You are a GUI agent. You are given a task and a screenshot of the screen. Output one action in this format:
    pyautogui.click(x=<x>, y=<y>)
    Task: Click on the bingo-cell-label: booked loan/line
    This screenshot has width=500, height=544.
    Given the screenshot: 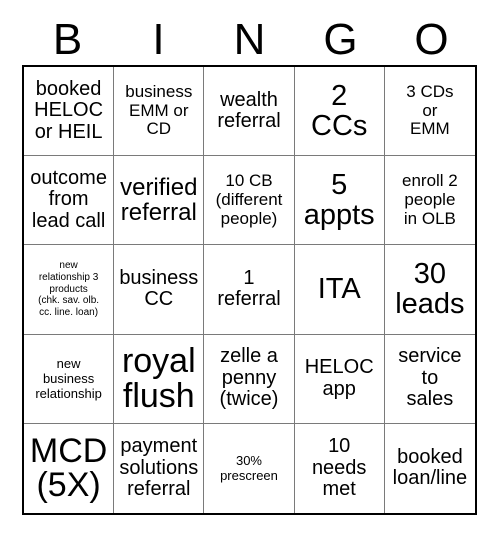 What is the action you would take?
    pyautogui.click(x=430, y=467)
    